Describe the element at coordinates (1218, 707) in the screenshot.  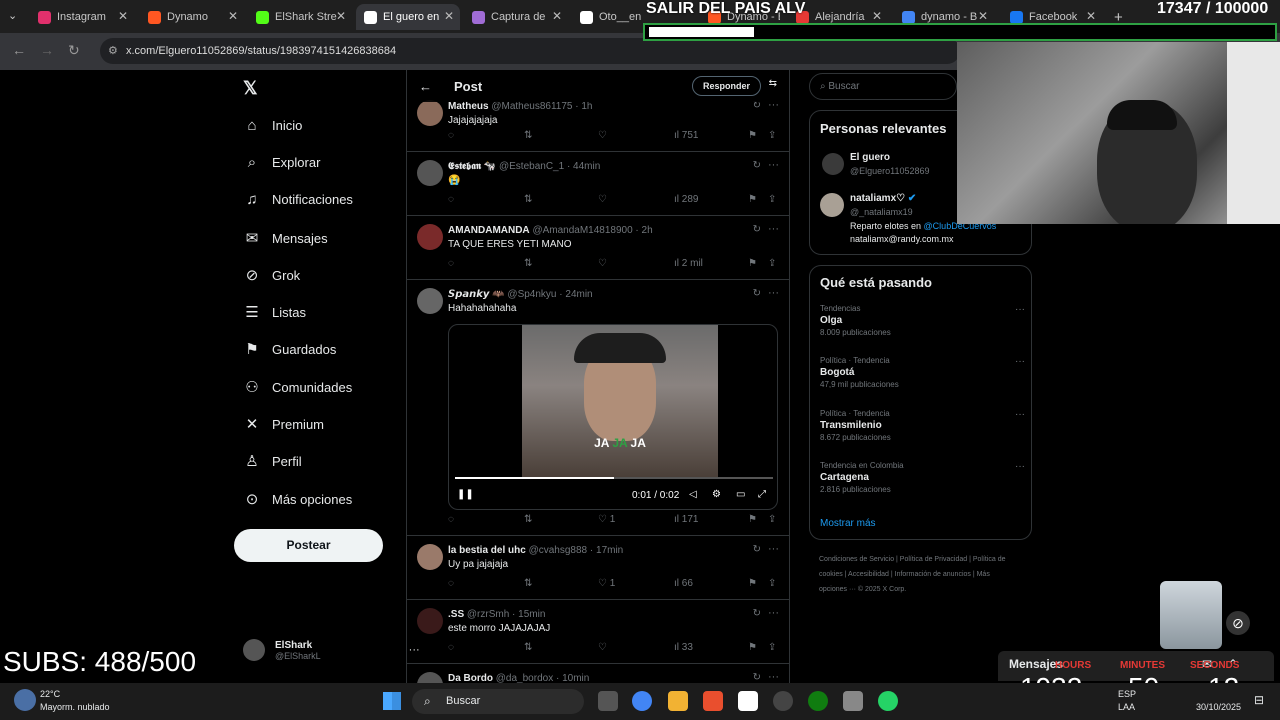
I see `clock-date: 30/10/2025` at that location.